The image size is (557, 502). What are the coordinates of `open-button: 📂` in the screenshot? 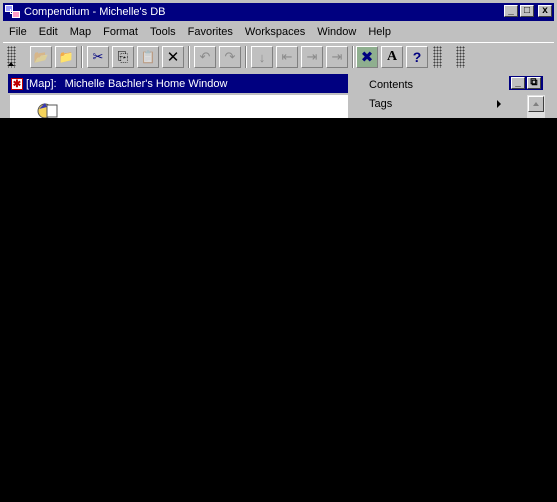 It's located at (41, 57).